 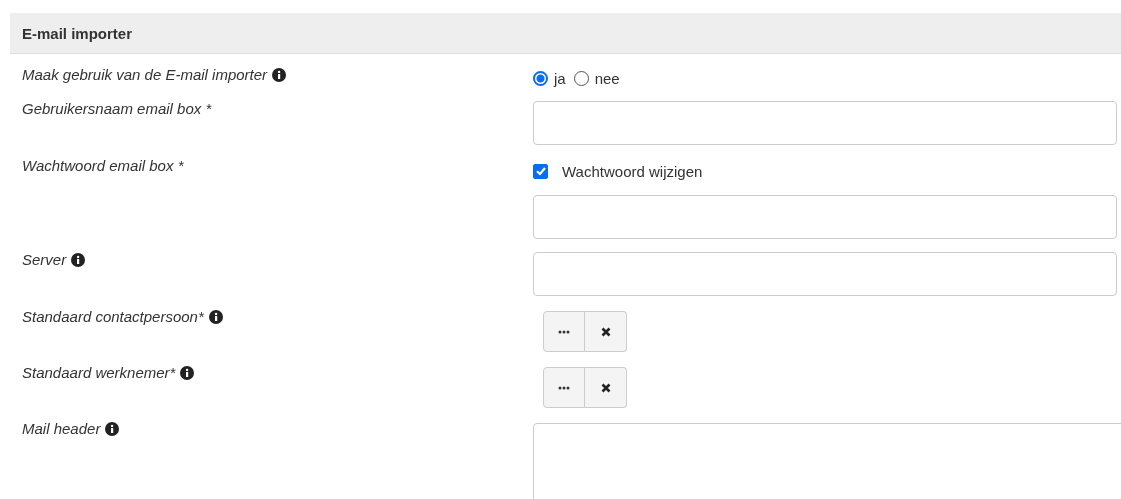 I want to click on field-label: Wachtwoord email box *, so click(x=103, y=165).